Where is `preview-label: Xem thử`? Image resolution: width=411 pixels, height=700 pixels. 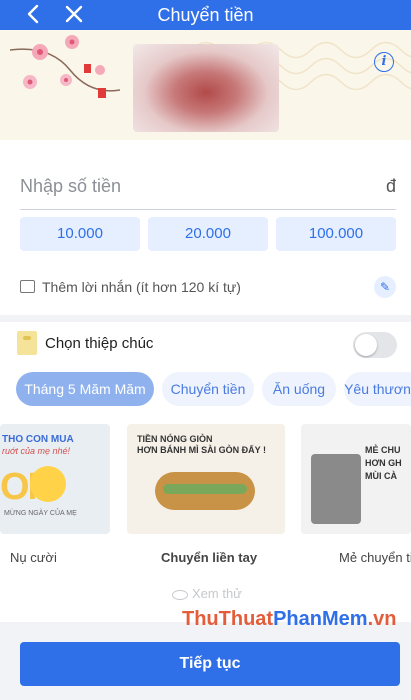
preview-label: Xem thử is located at coordinates (217, 593).